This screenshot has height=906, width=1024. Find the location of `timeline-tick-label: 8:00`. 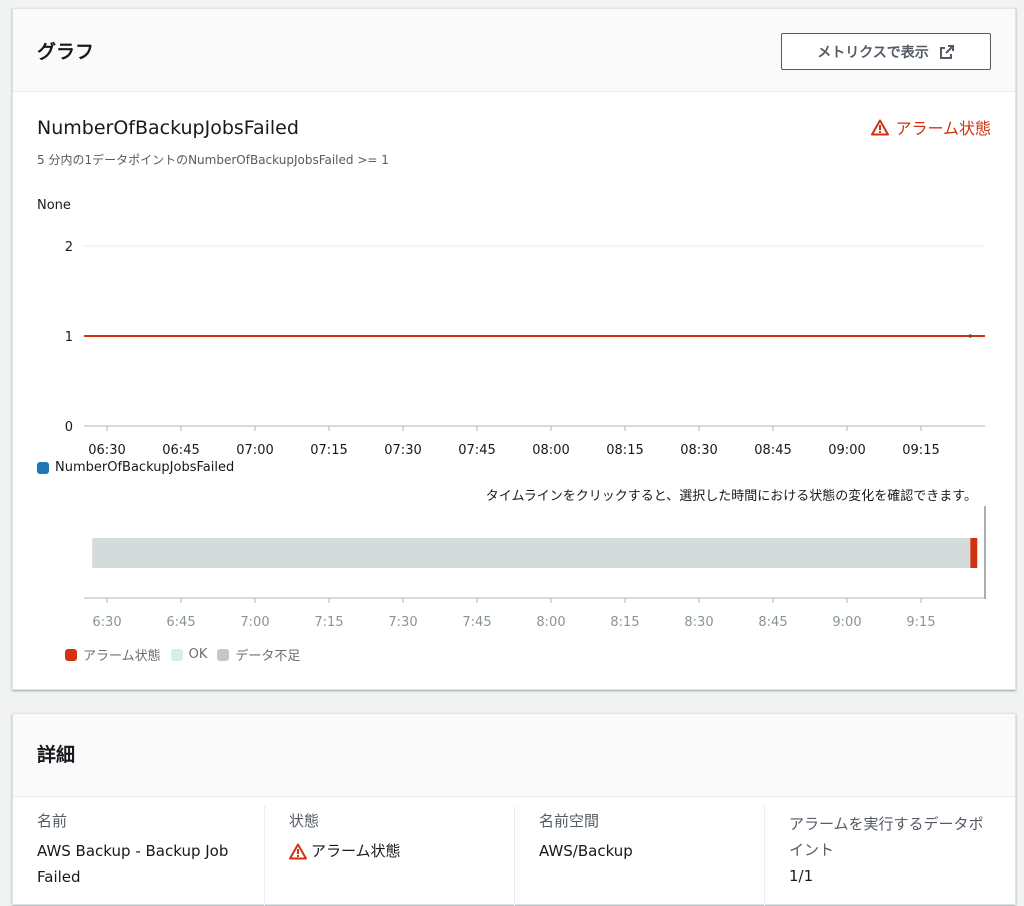

timeline-tick-label: 8:00 is located at coordinates (550, 622).